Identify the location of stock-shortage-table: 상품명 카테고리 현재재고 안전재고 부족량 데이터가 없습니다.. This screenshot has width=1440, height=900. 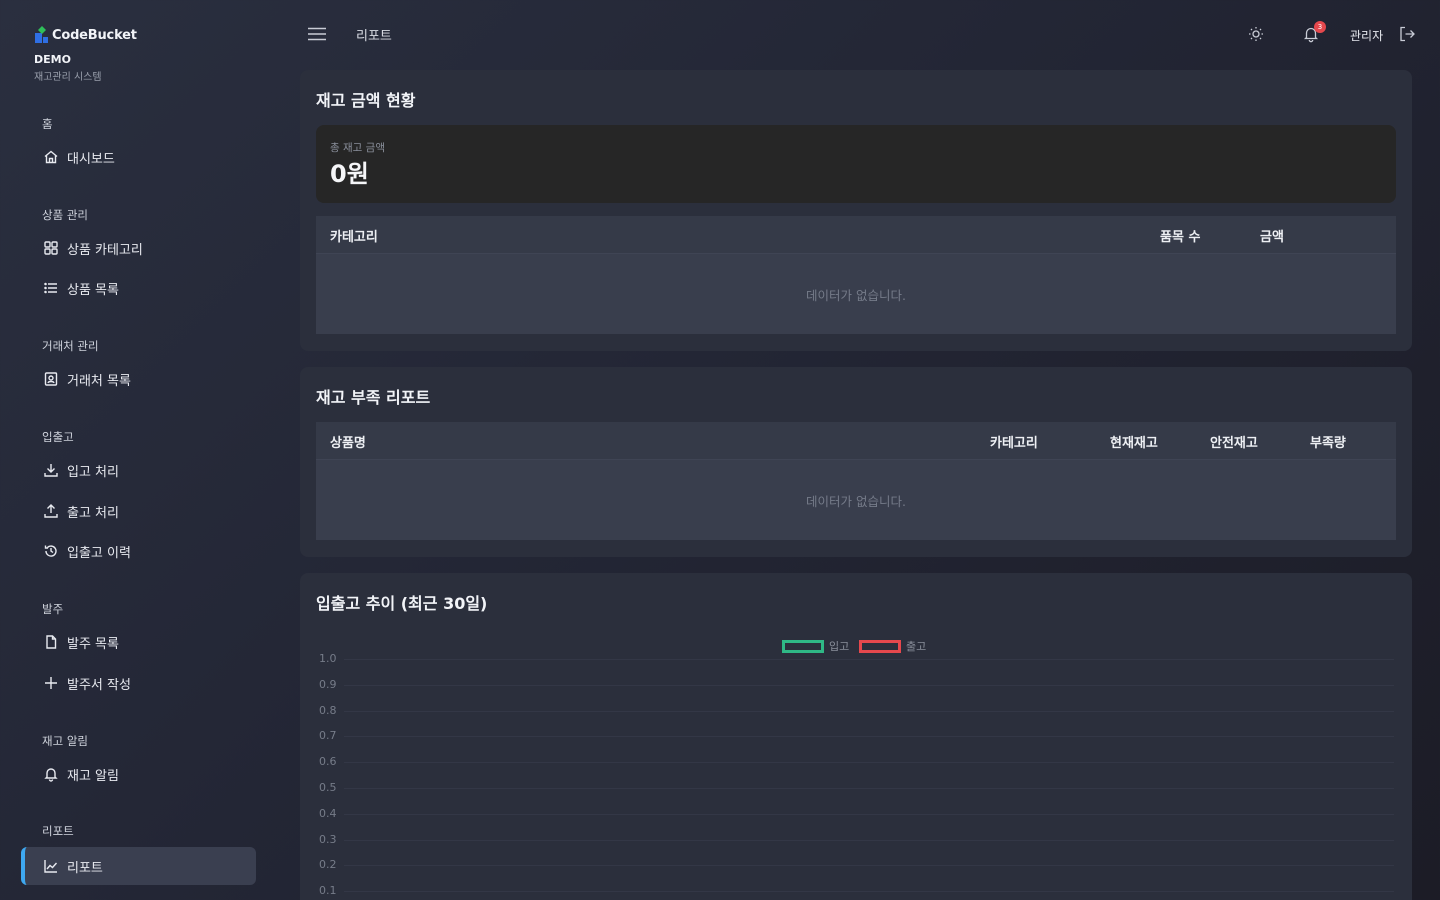
(856, 481).